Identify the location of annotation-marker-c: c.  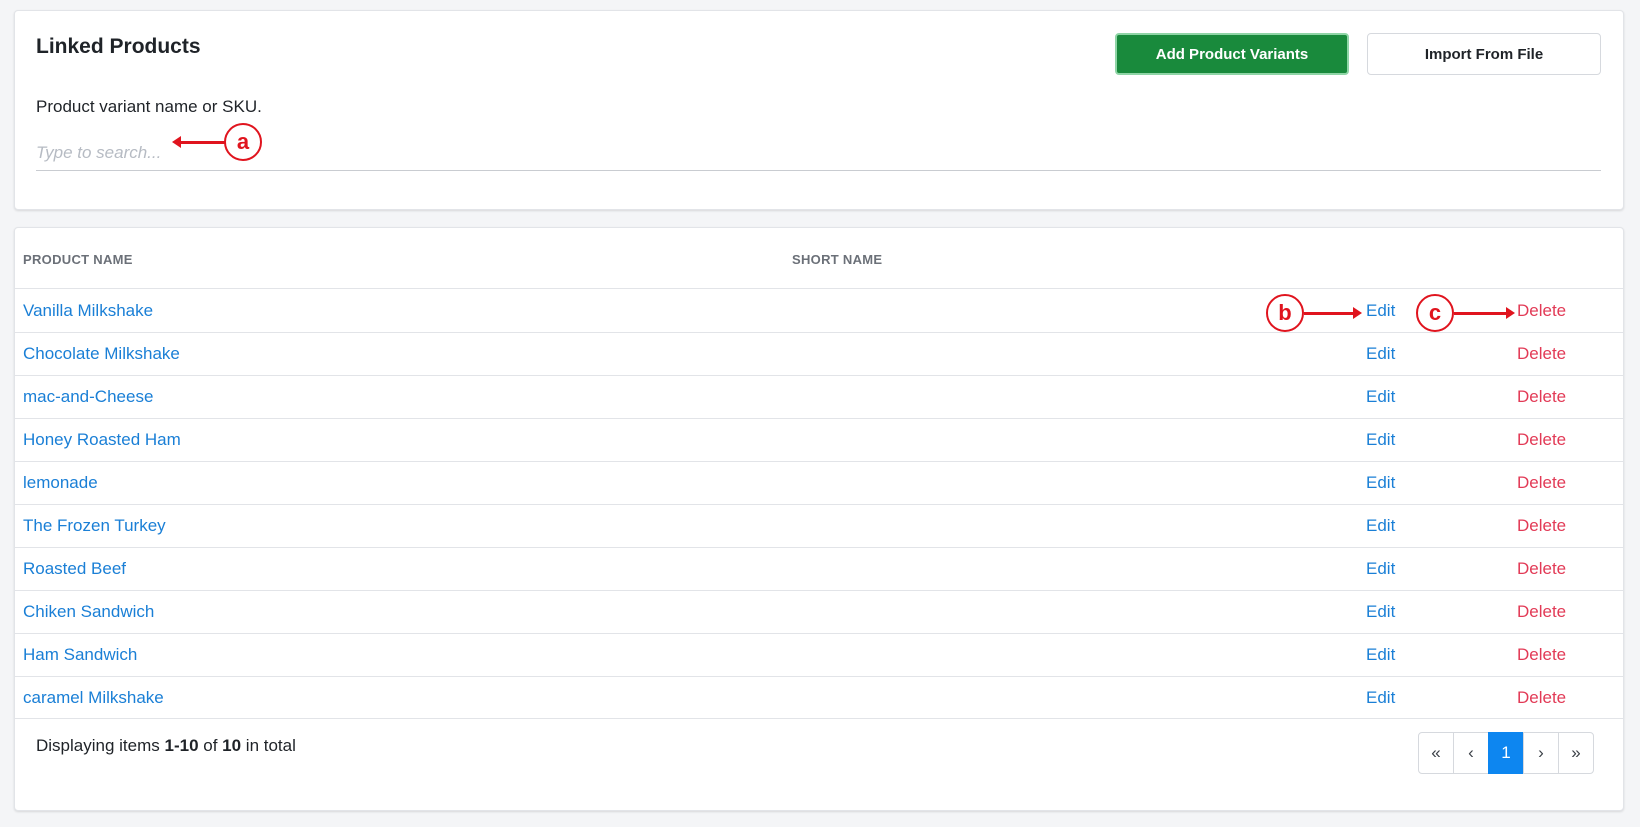
(1435, 313).